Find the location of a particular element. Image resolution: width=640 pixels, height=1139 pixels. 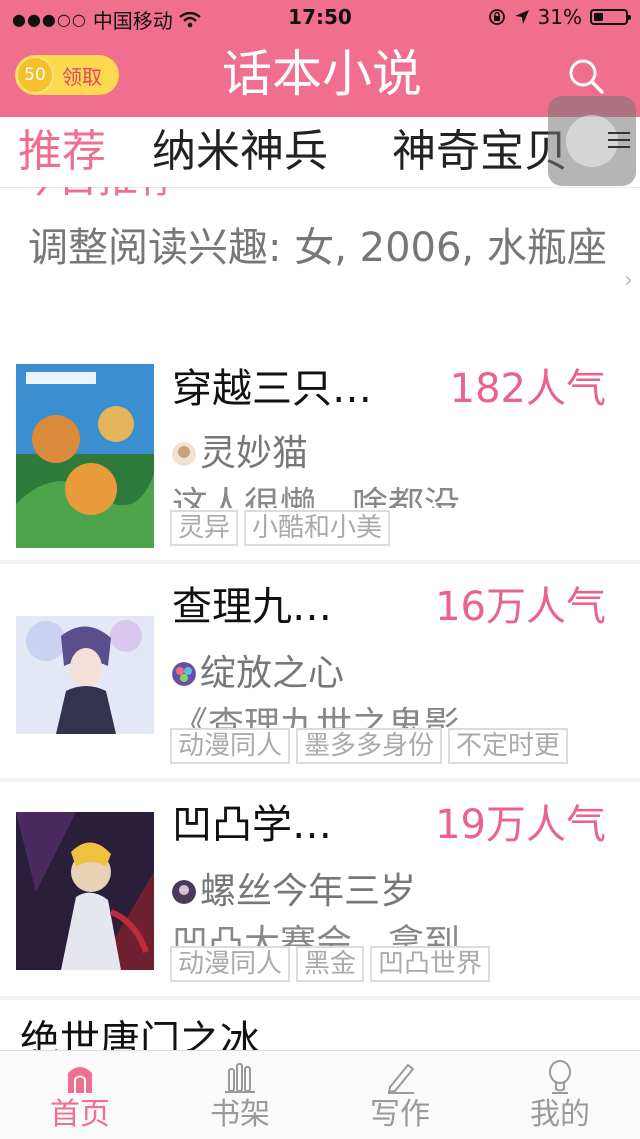

author-name: 绽放之心 is located at coordinates (272, 673).